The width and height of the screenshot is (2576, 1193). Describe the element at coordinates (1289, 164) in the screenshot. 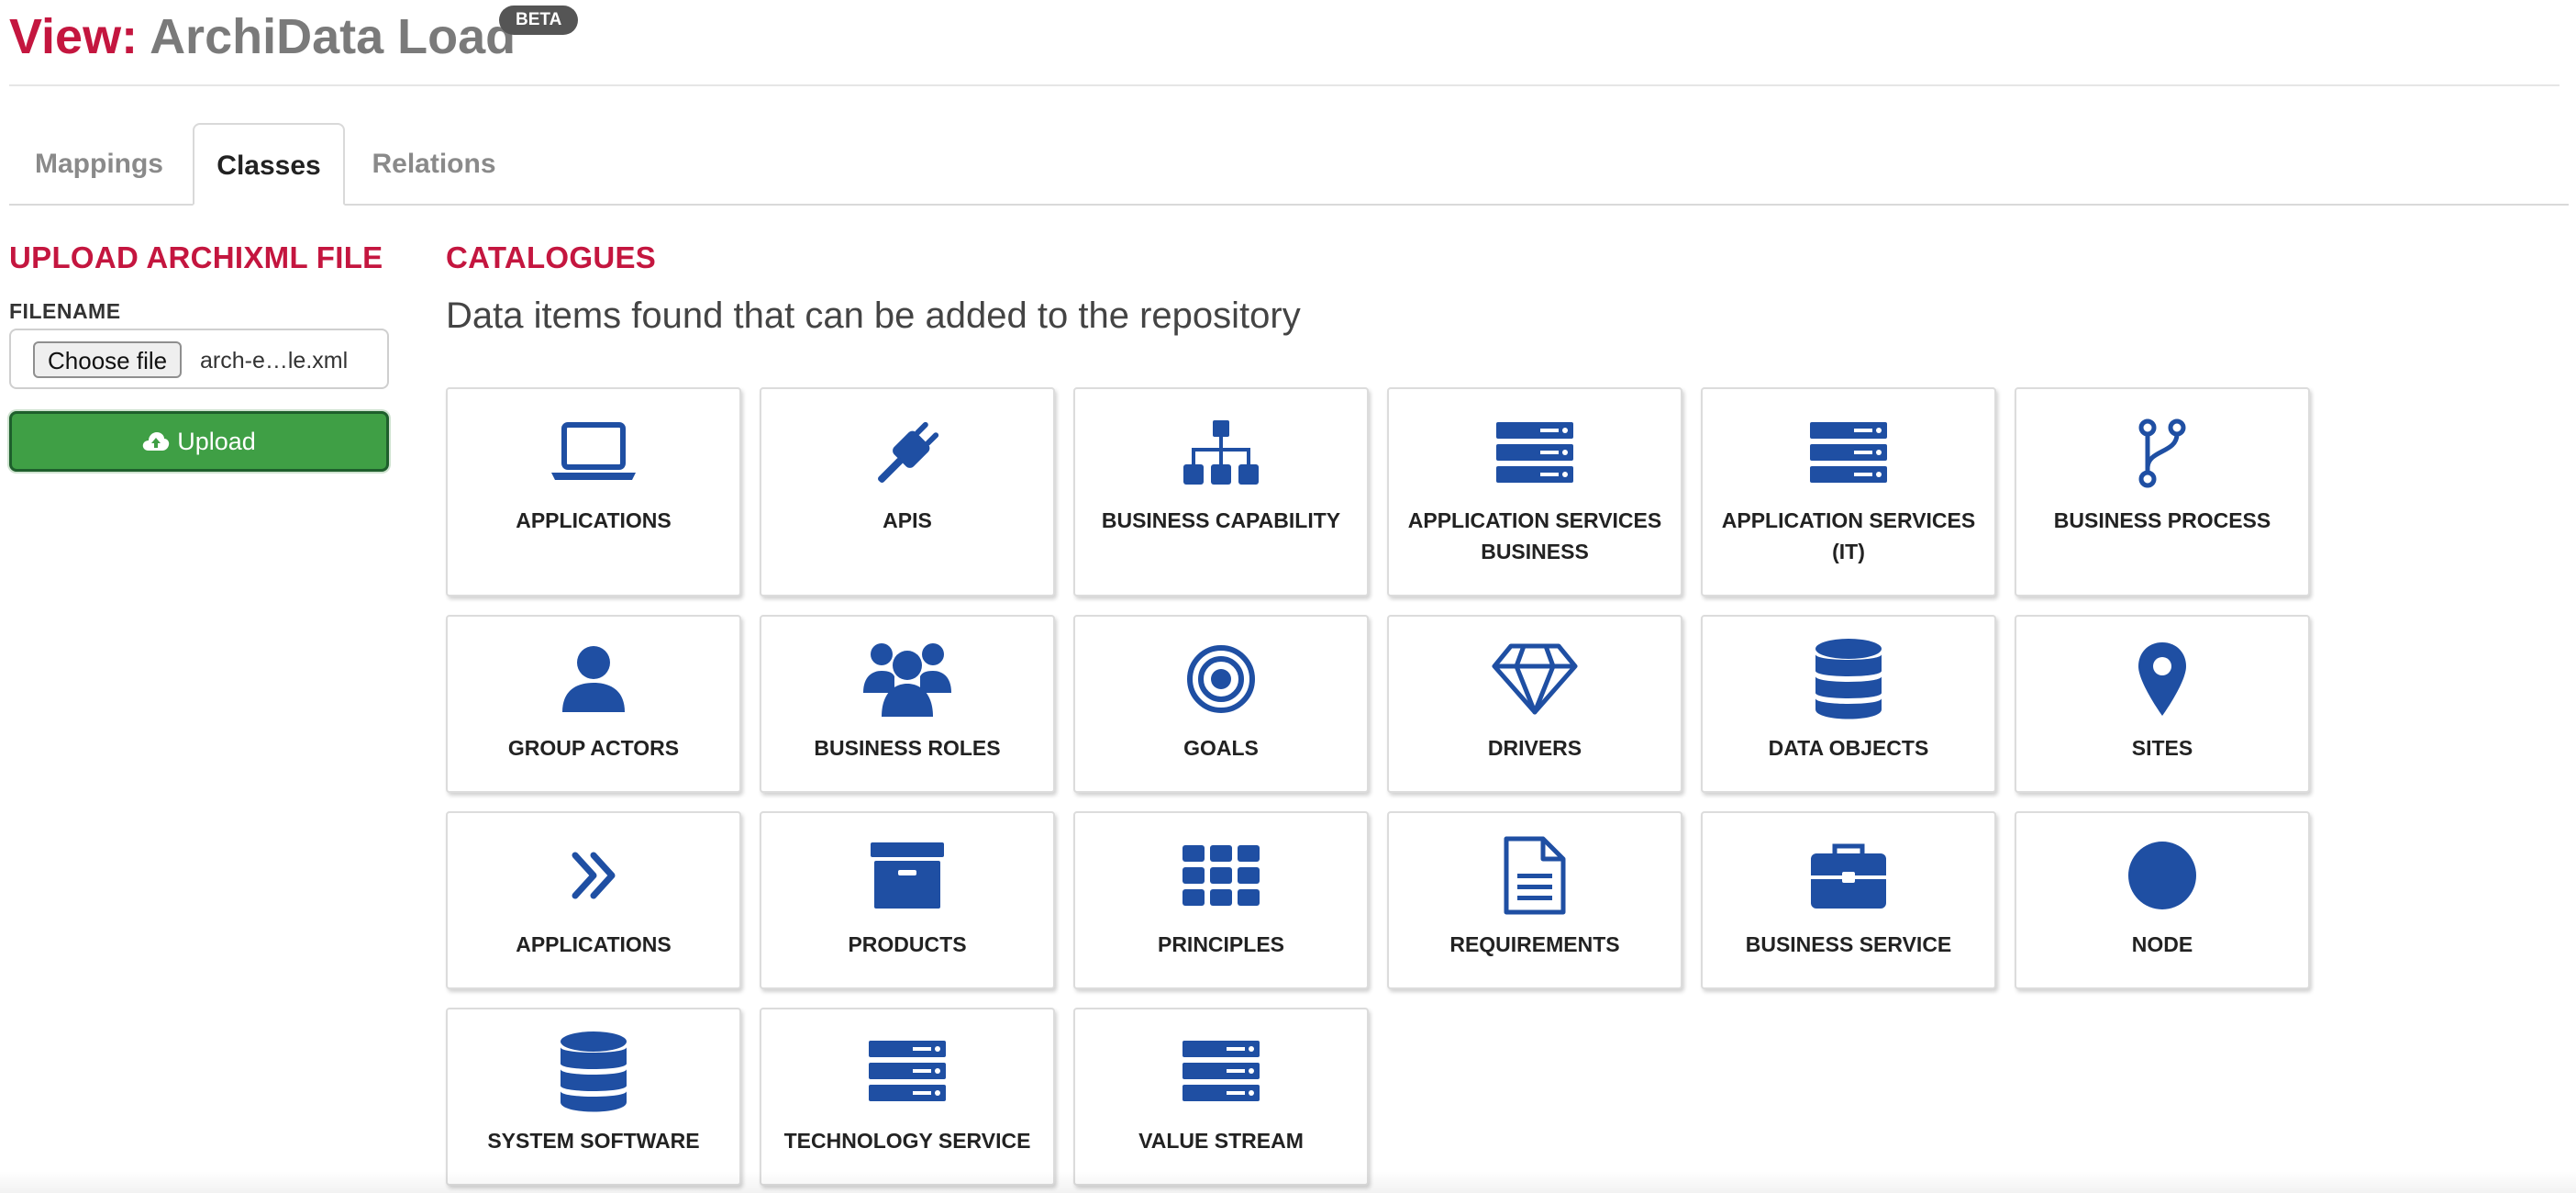

I see `tab-bar: Mappings Classes Relations` at that location.